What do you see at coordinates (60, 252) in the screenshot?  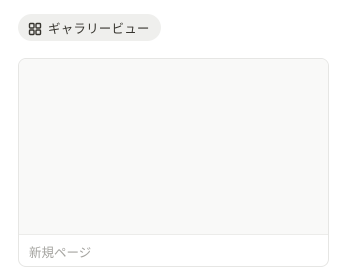 I see `card-title: 新規ページ` at bounding box center [60, 252].